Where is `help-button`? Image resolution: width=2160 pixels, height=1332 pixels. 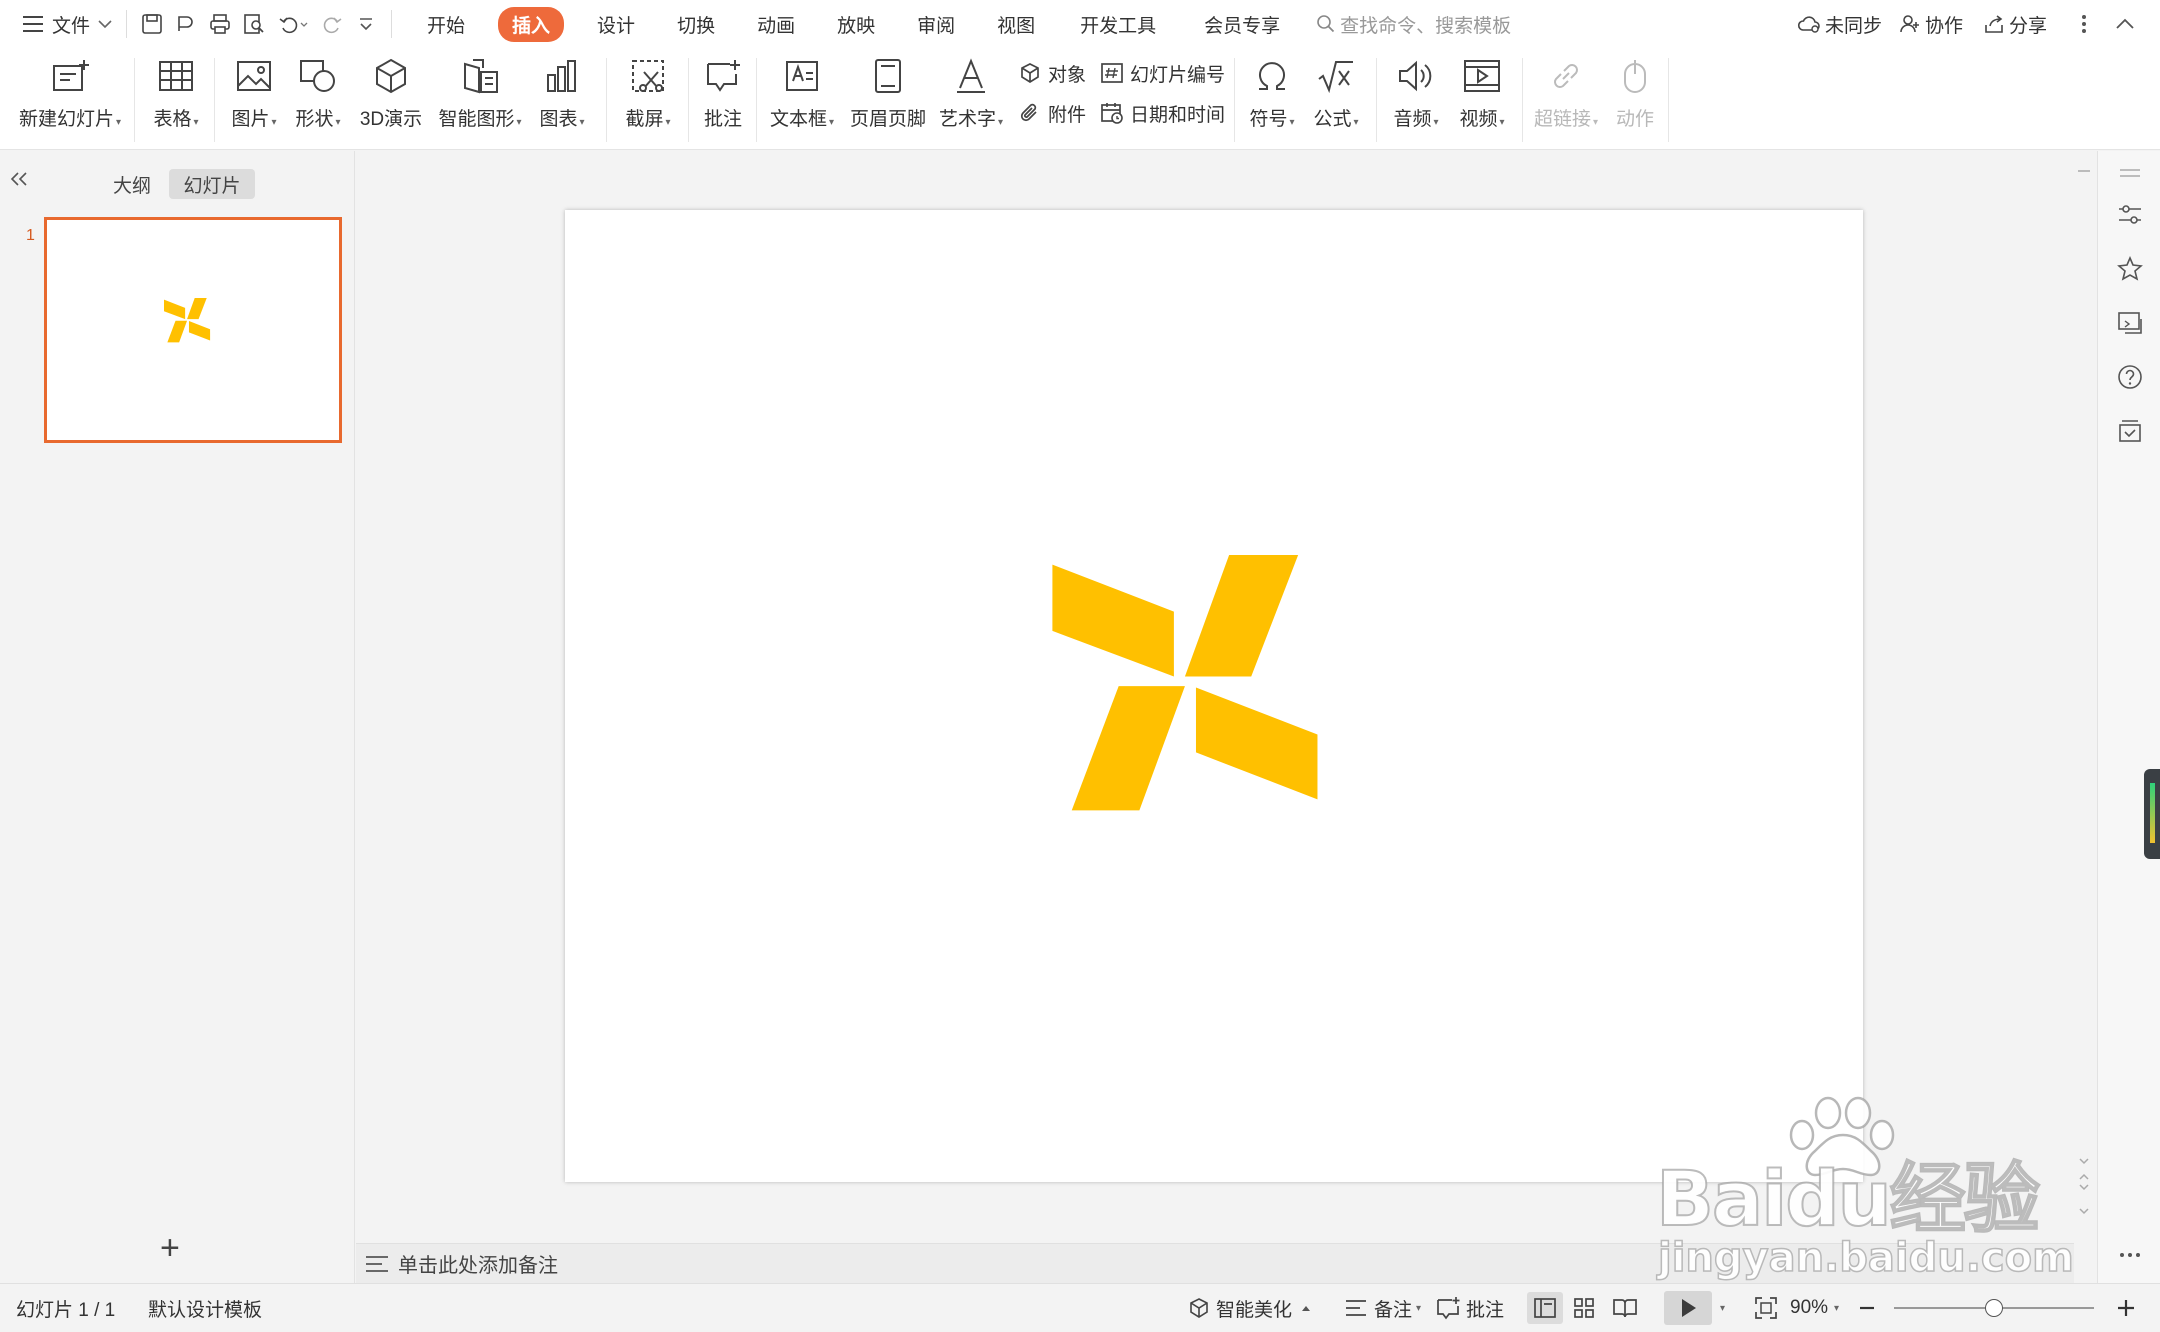 help-button is located at coordinates (2130, 377).